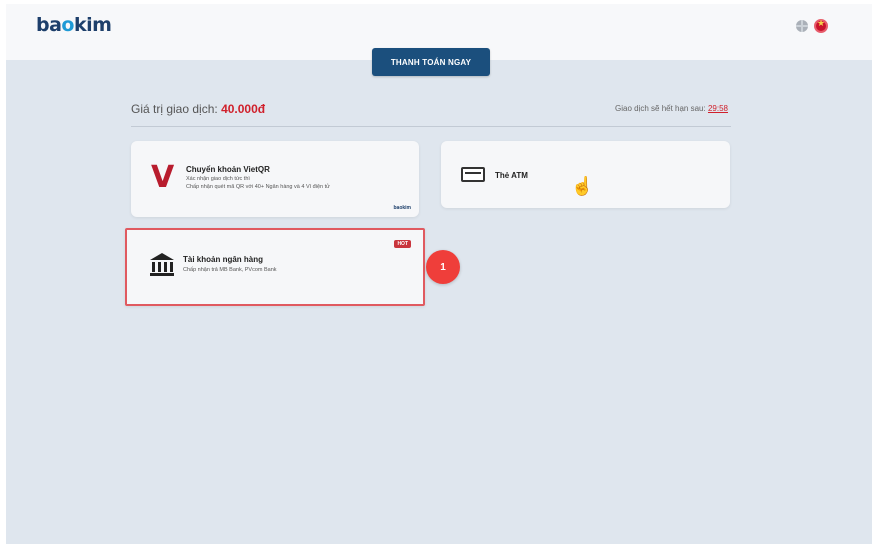 This screenshot has height=544, width=878. What do you see at coordinates (431, 126) in the screenshot?
I see `divider` at bounding box center [431, 126].